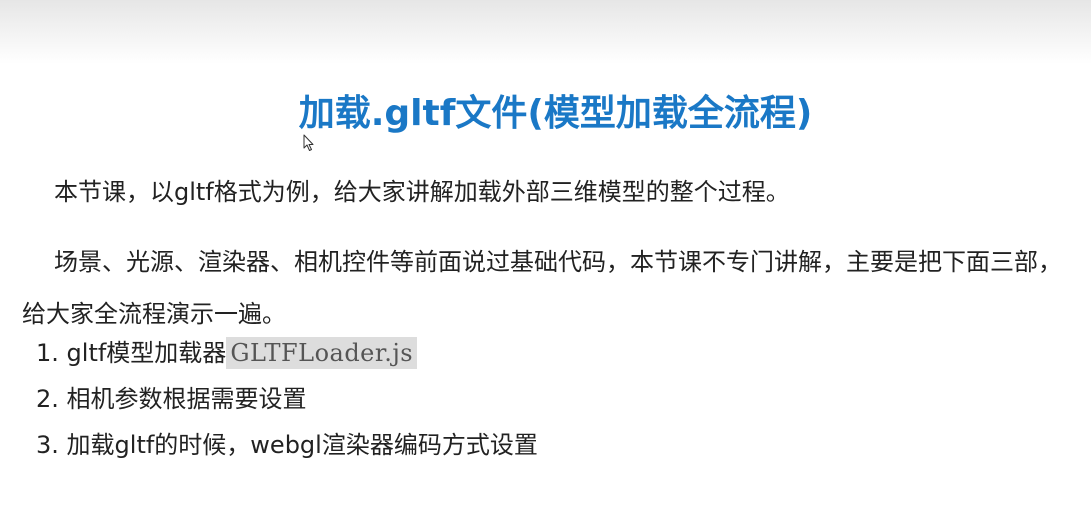 Image resolution: width=1091 pixels, height=527 pixels. Describe the element at coordinates (47, 445) in the screenshot. I see `step-number: 3.` at that location.